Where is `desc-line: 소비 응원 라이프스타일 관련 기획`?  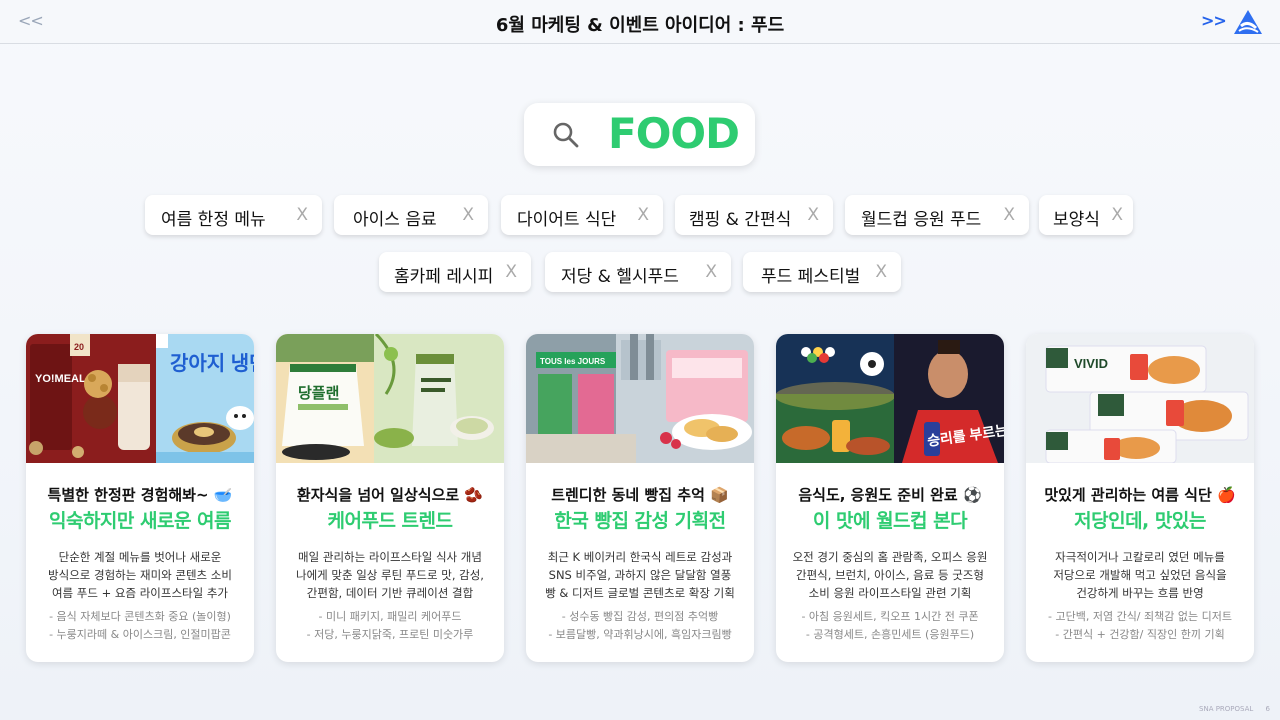 desc-line: 소비 응원 라이프스타일 관련 기획 is located at coordinates (890, 593).